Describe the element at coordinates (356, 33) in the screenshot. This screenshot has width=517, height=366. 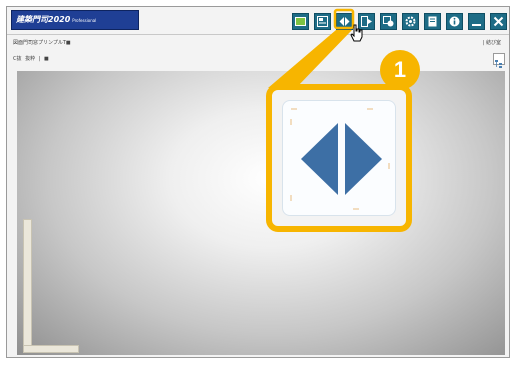
I see `hand-cursor-icon` at that location.